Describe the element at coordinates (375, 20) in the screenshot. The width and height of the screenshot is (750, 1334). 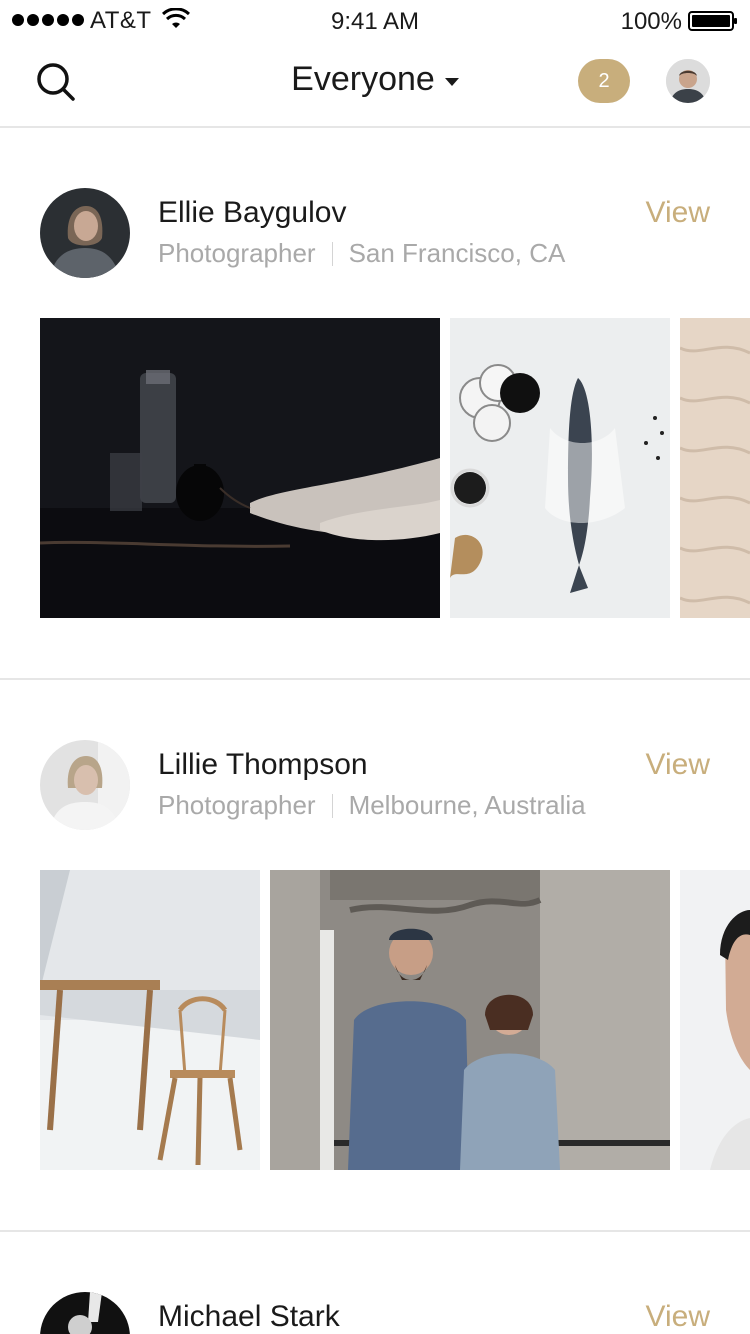
I see `status-bar: AT&T 9:41 AM 100%` at that location.